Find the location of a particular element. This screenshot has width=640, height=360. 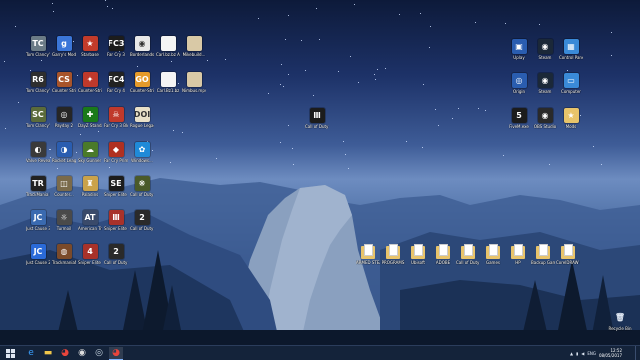

desktop-icon-label: Far Cry 3 Blood Dragon is located at coordinates (116, 125).